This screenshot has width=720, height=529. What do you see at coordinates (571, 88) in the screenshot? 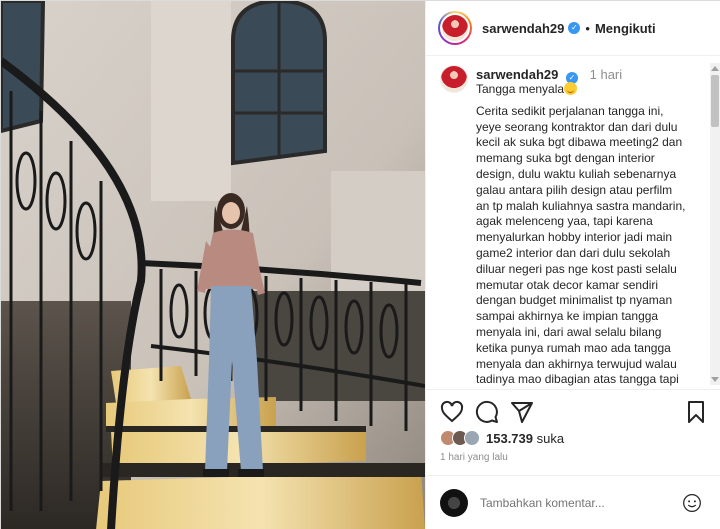
I see `smiling-emoji-icon` at bounding box center [571, 88].